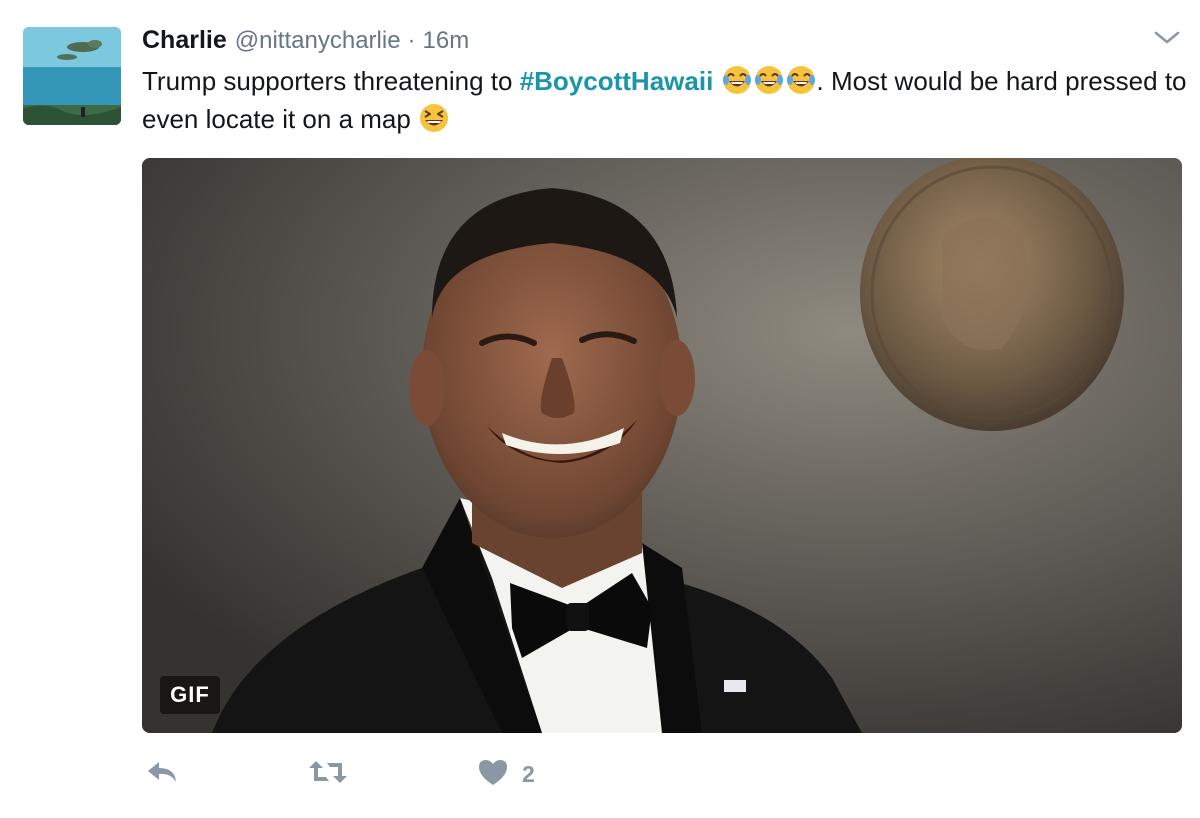 The width and height of the screenshot is (1200, 818). What do you see at coordinates (184, 40) in the screenshot?
I see `display-name: Charlie` at bounding box center [184, 40].